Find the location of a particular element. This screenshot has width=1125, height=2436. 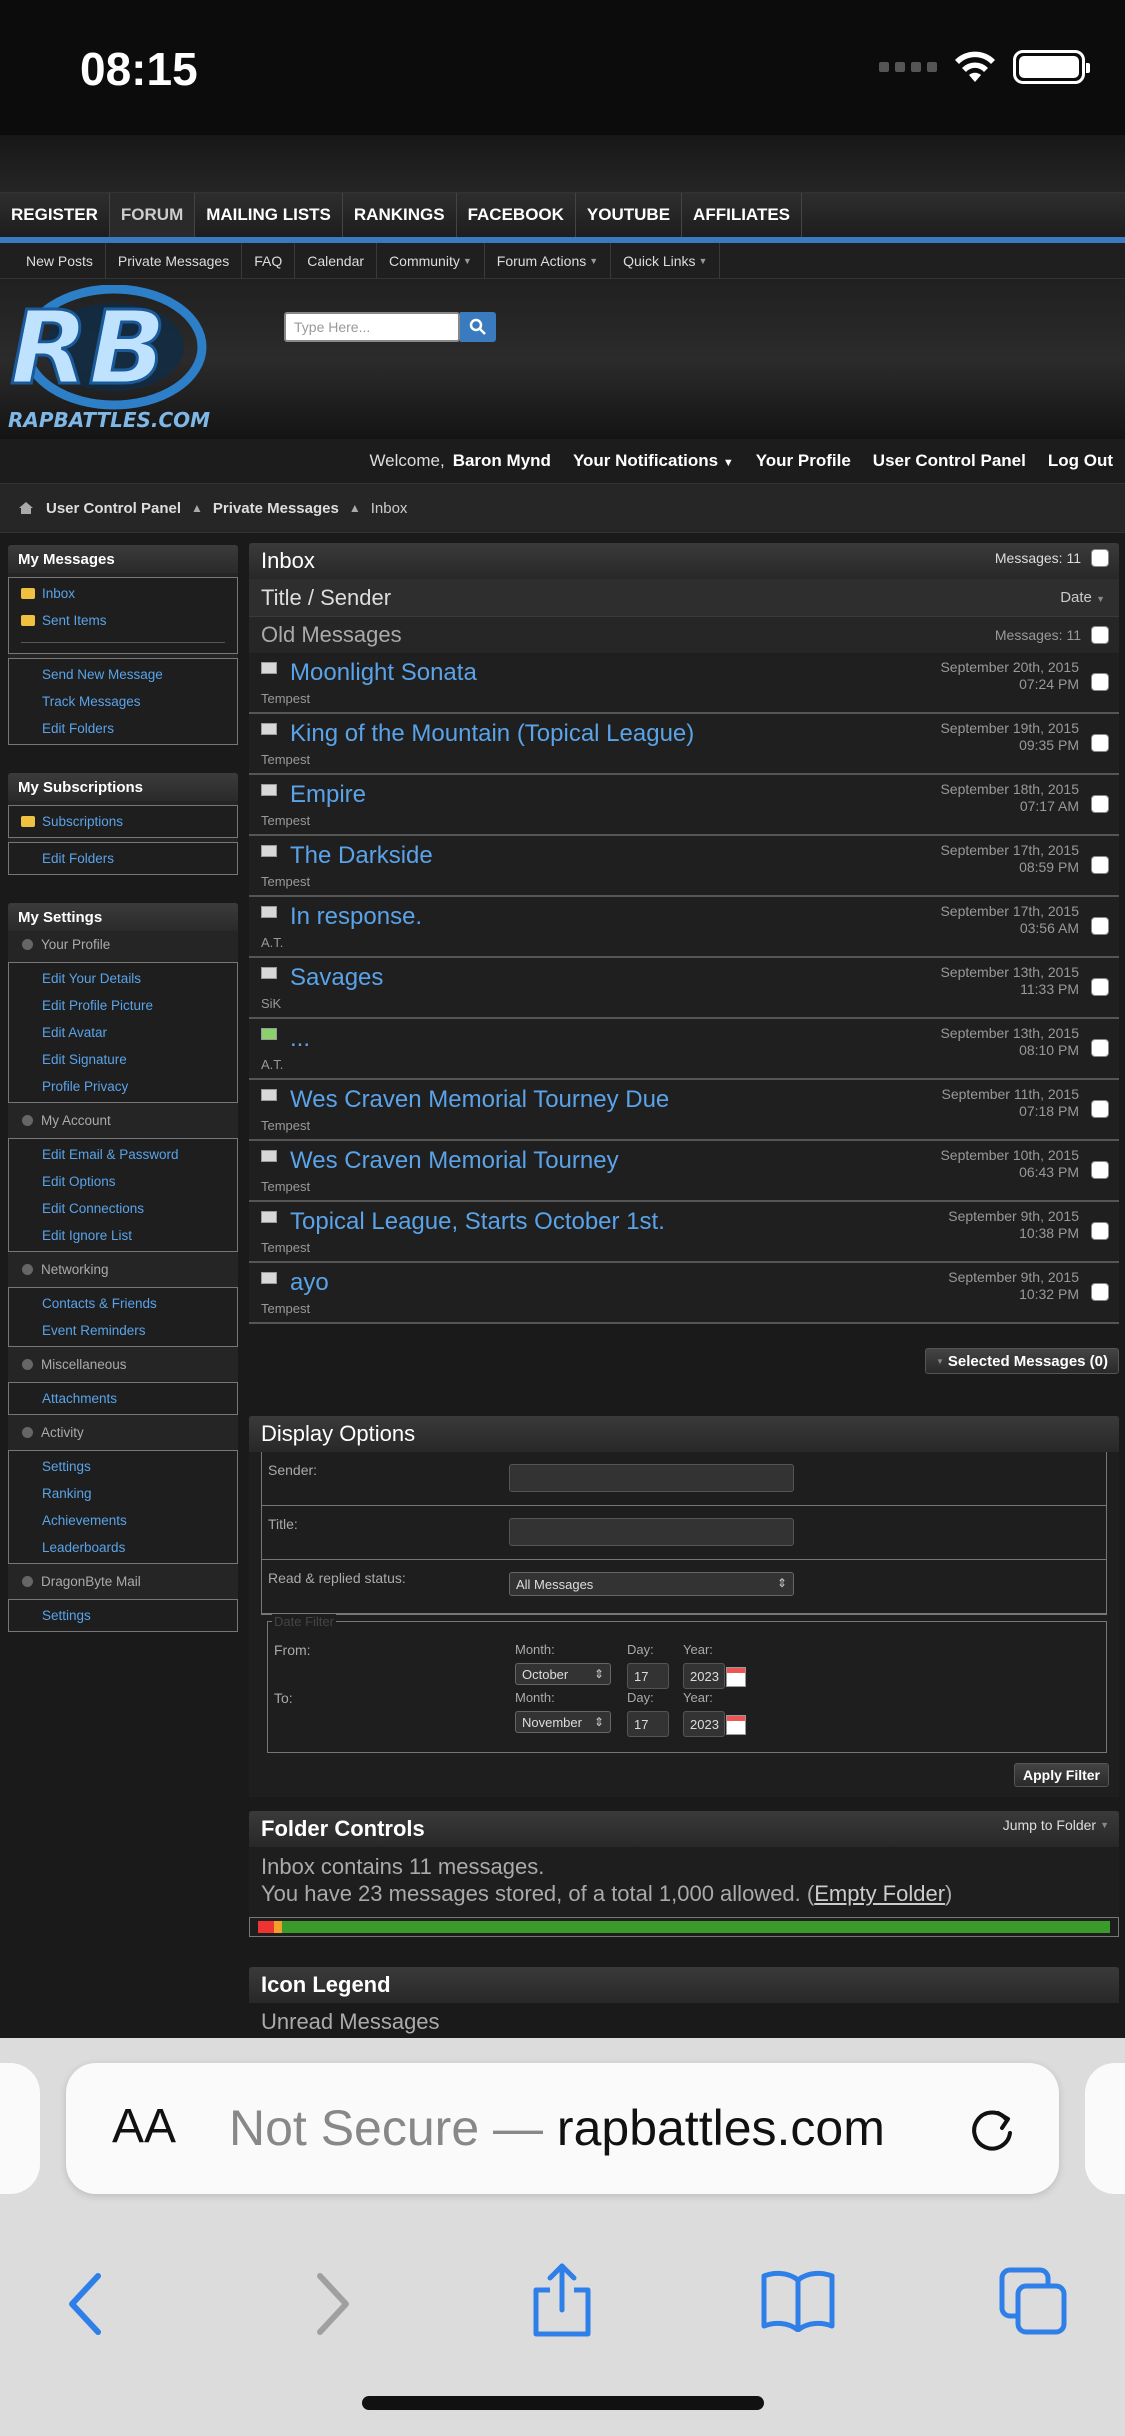

username-link: Baron Mynd is located at coordinates (502, 461).